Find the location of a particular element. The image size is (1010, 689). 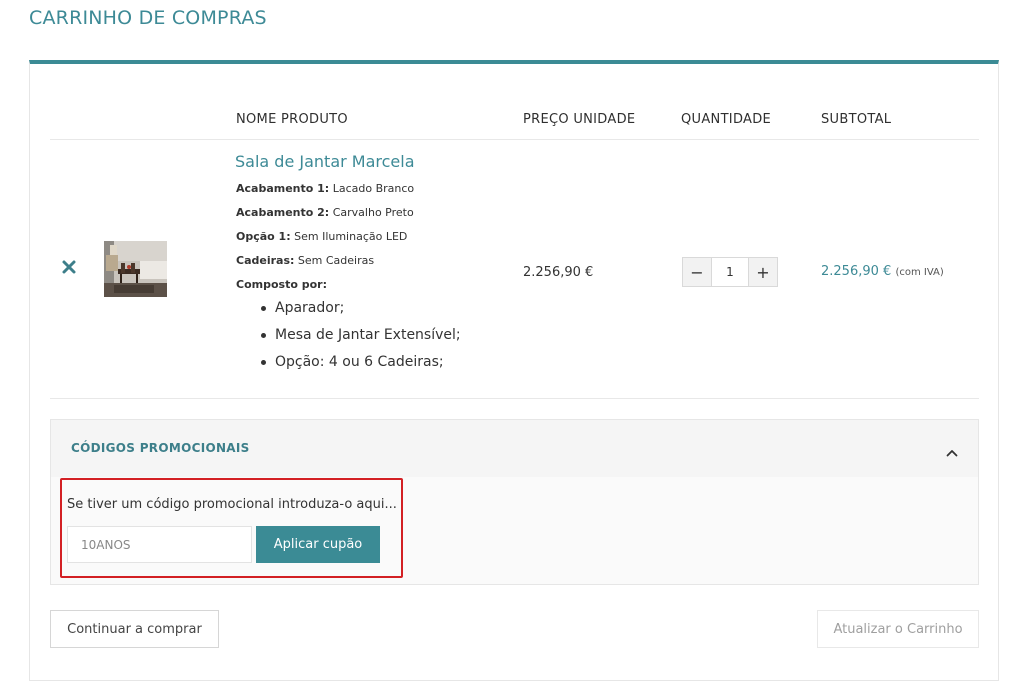

quantity-increase-button: + is located at coordinates (762, 272).